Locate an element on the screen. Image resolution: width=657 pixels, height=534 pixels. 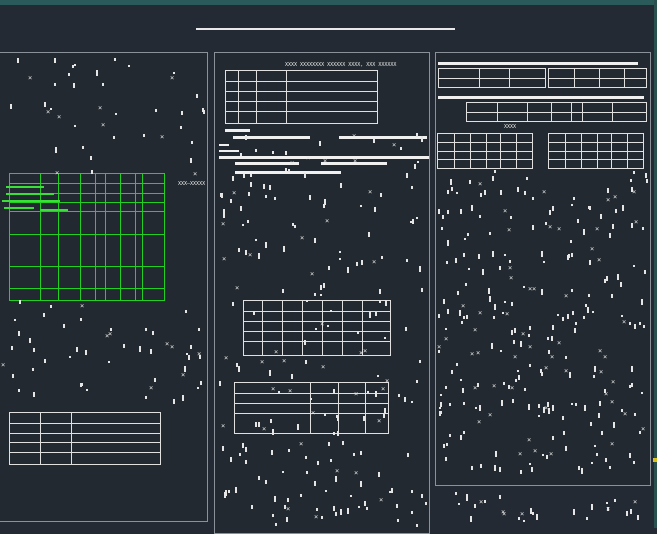
table-grid-right is located at coordinates (596, 151).